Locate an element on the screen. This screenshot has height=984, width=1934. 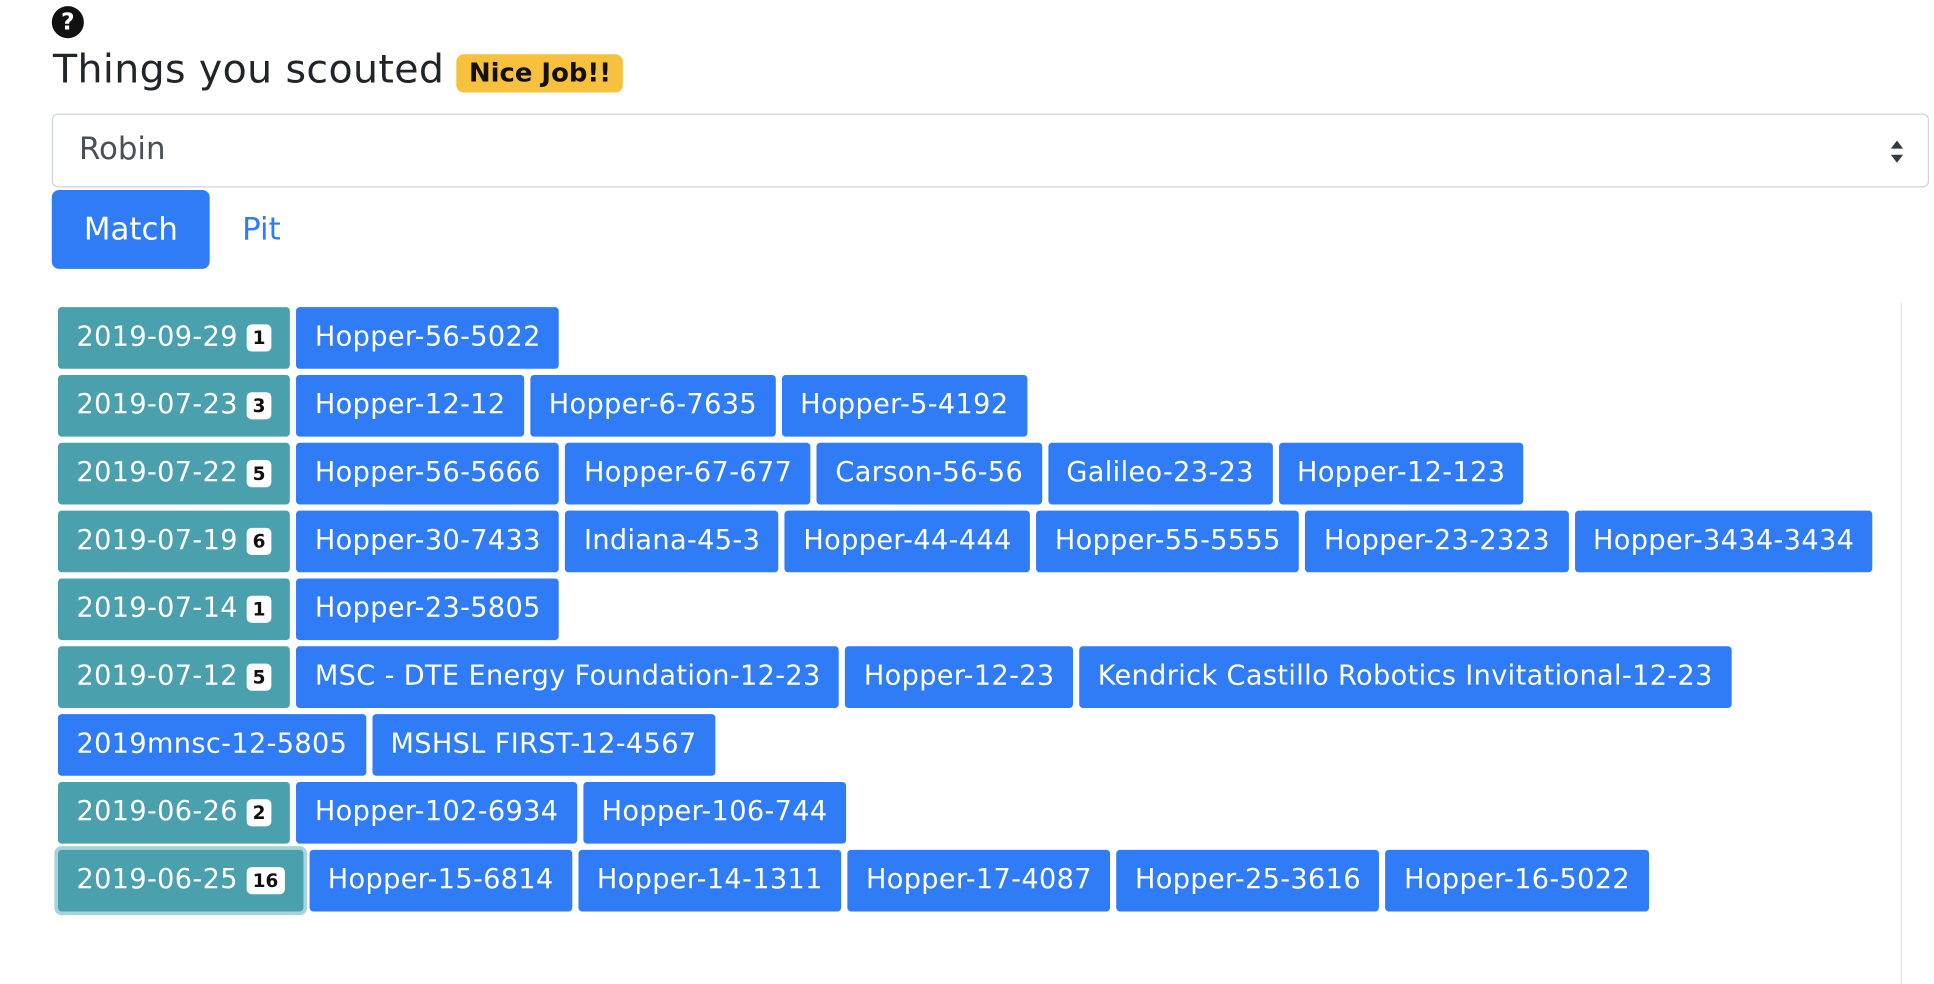
page-title: Things you scouted is located at coordinates (249, 68).